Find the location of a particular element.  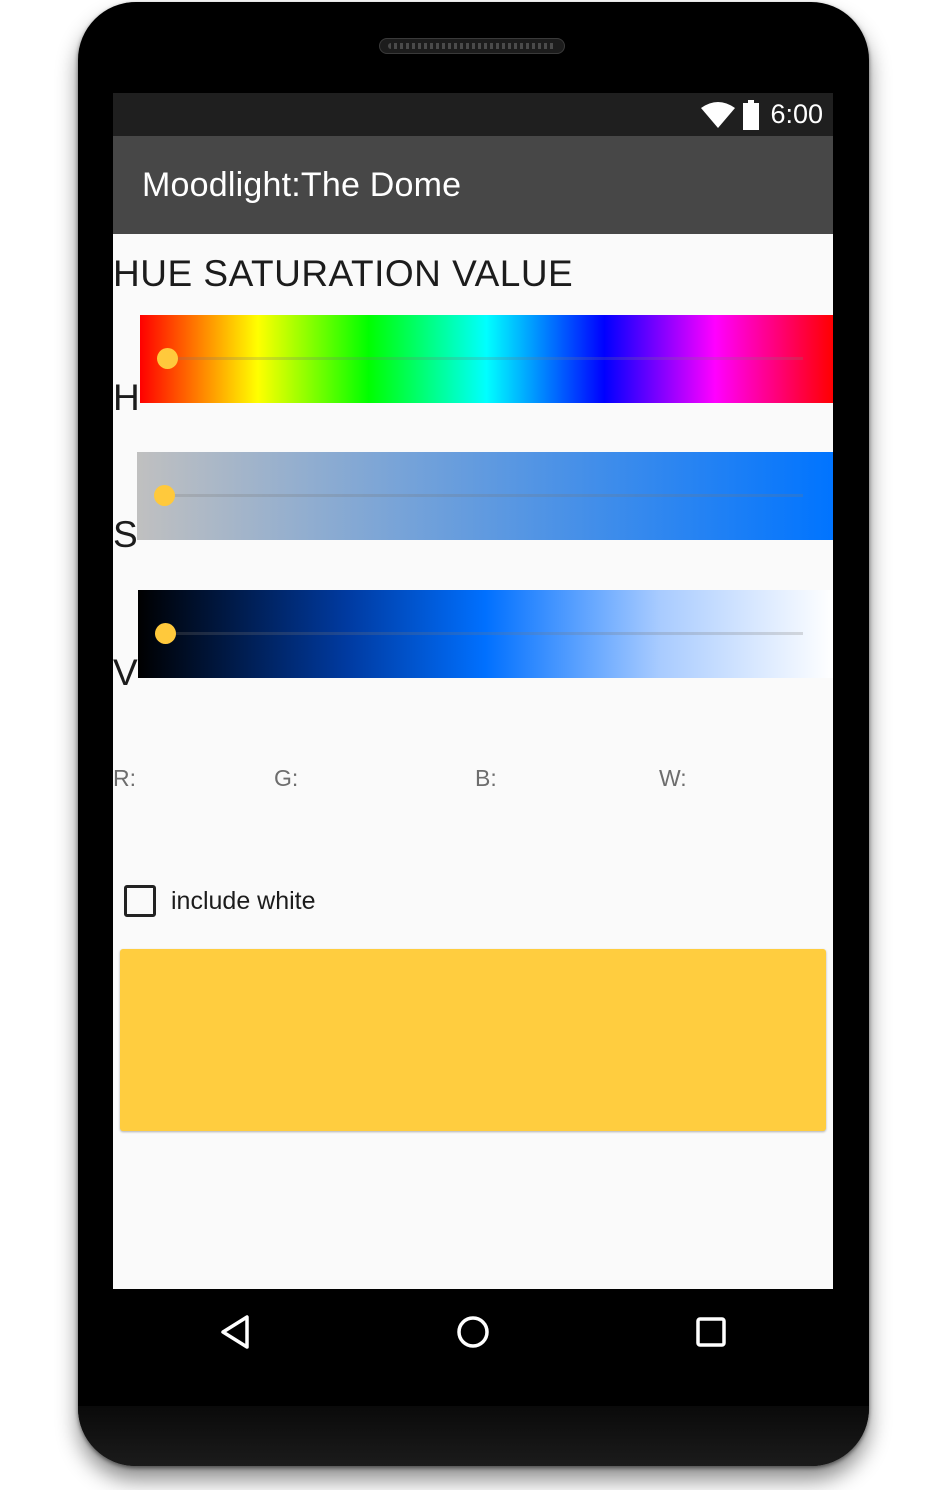

include-white-label: include white is located at coordinates (243, 900).